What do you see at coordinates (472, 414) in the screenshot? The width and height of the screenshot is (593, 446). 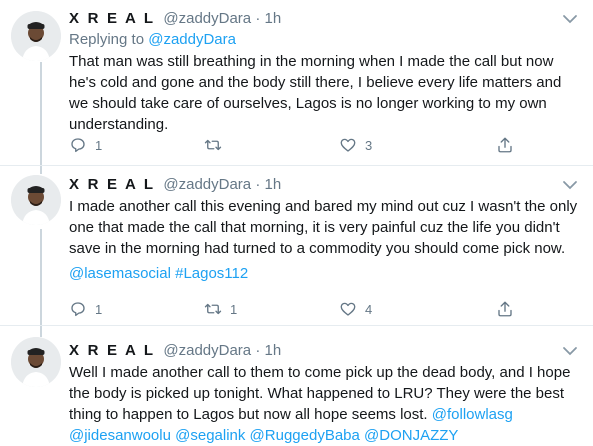 I see `mention-link: @followlasg` at bounding box center [472, 414].